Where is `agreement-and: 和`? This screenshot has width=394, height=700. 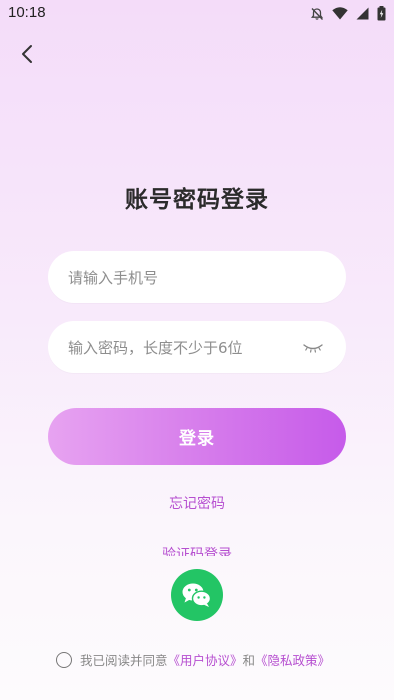
agreement-and: 和 is located at coordinates (249, 660).